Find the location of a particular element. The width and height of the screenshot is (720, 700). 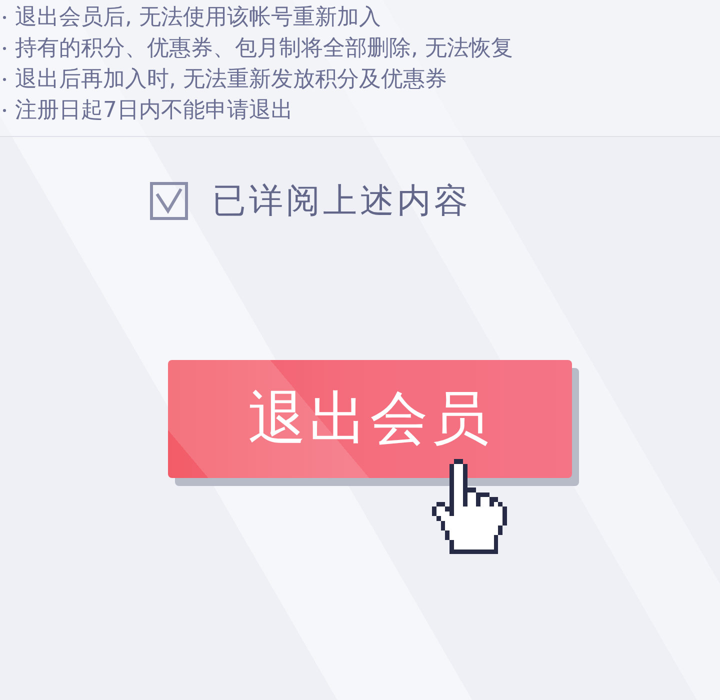

notice-text: 退出会员后, 无法使用该帐号重新加入 is located at coordinates (198, 18).